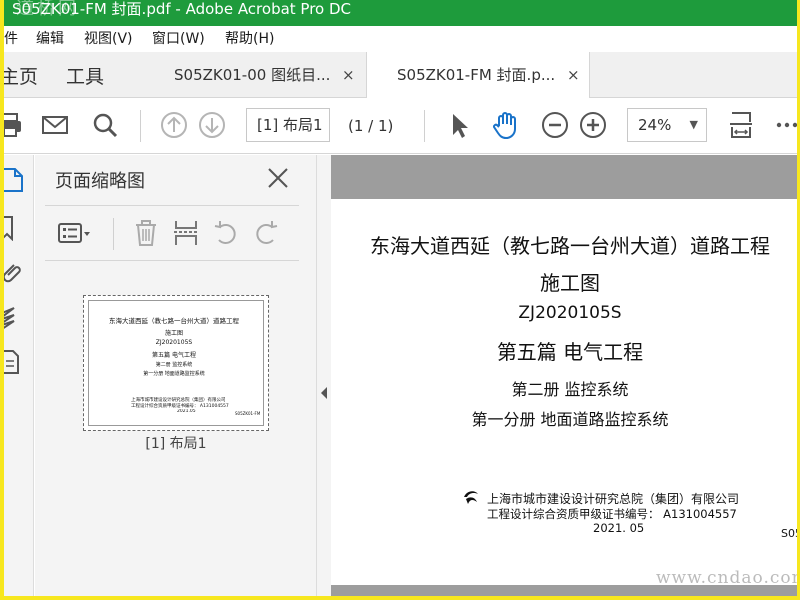  What do you see at coordinates (570, 389) in the screenshot?
I see `doc-volume: 第二册 监控系统` at bounding box center [570, 389].